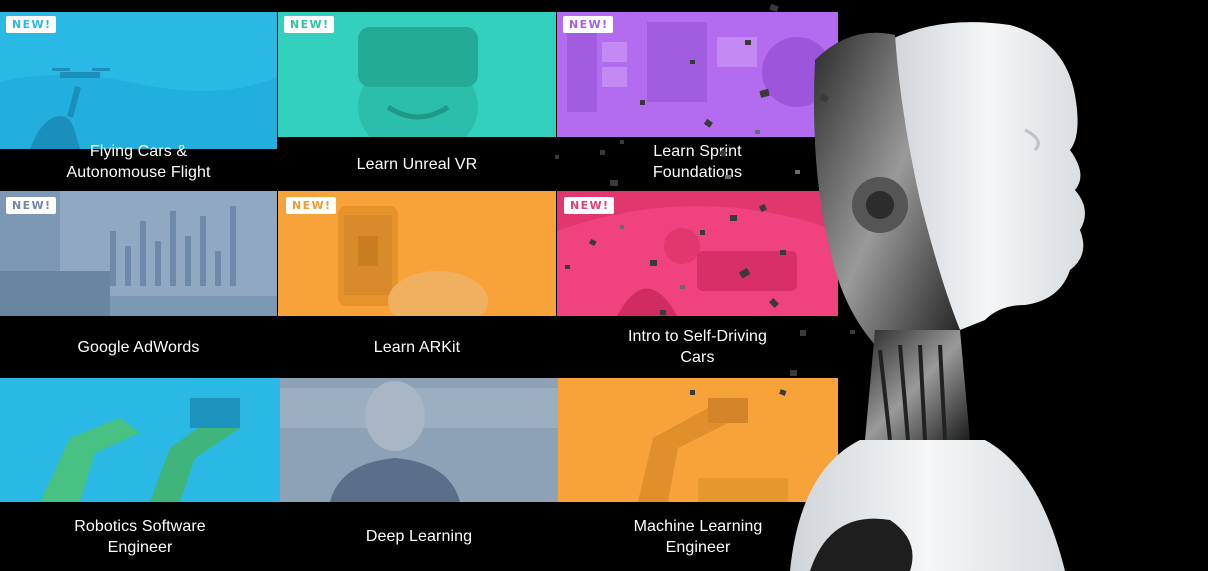 The height and width of the screenshot is (571, 1208). I want to click on course-title: Flying Cars & Autonomouse Flight, so click(138, 162).